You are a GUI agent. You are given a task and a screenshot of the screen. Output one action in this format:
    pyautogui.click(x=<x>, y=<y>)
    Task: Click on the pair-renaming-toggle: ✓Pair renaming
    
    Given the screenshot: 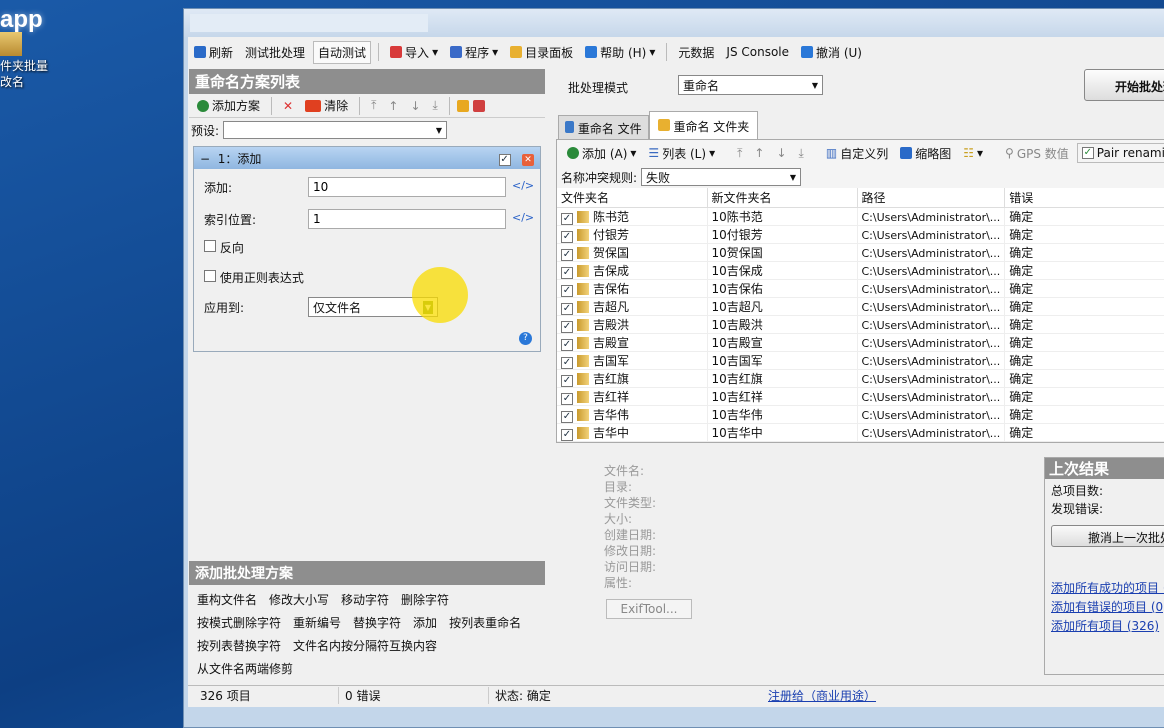 What is the action you would take?
    pyautogui.click(x=1120, y=153)
    